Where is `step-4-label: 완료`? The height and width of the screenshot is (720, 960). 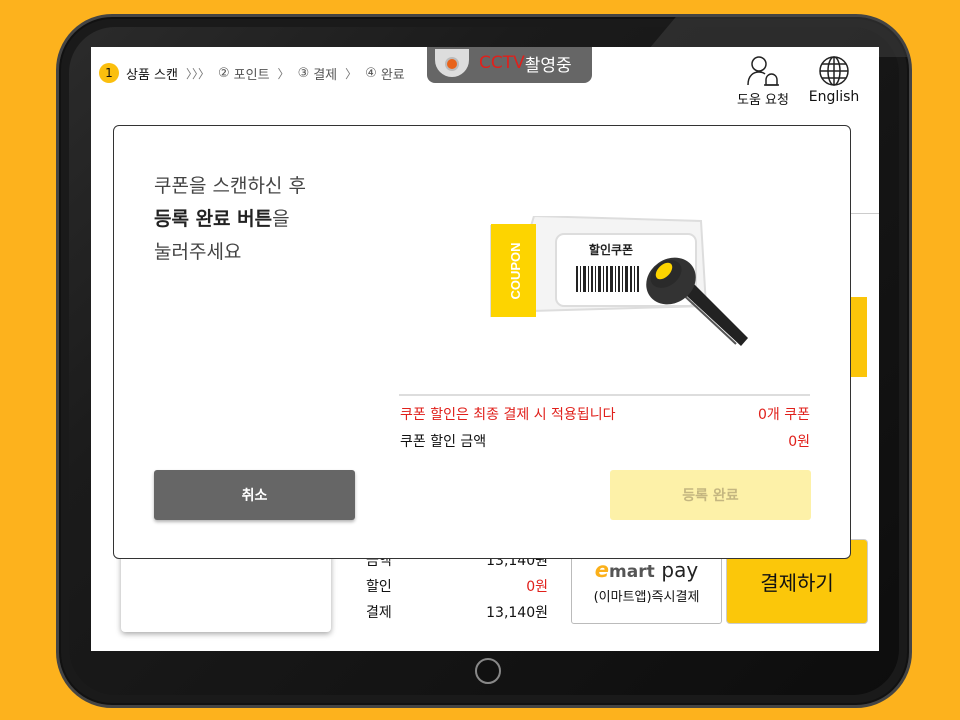
step-4-label: 완료 is located at coordinates (392, 75).